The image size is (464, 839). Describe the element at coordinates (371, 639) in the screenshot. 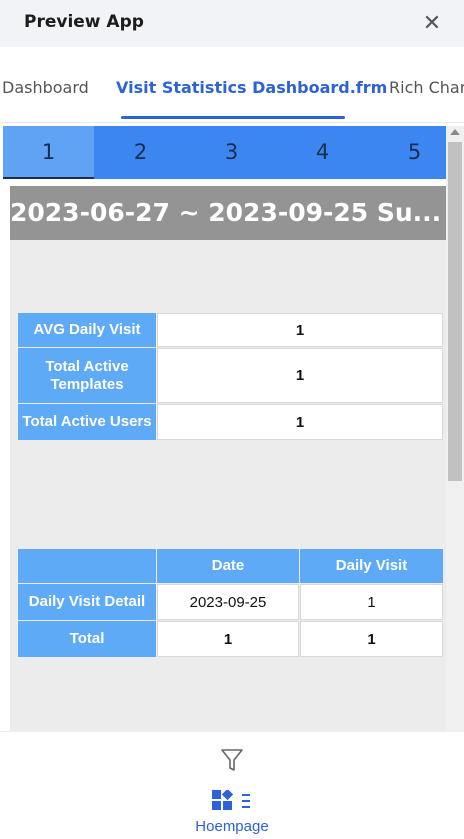

I see `detail-total-visit: 1` at that location.